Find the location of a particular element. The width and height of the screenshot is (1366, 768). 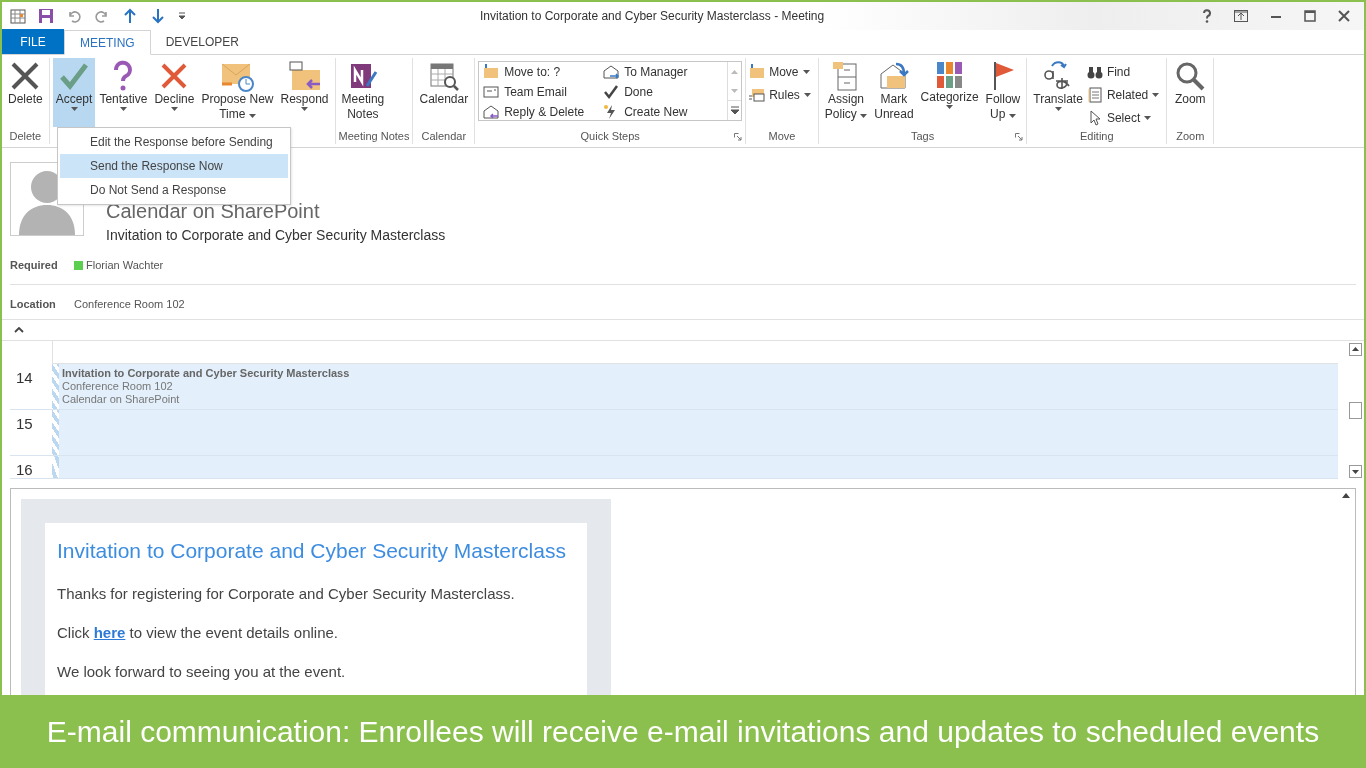

email-paragraph: Click here to view the event details online. is located at coordinates (198, 632).